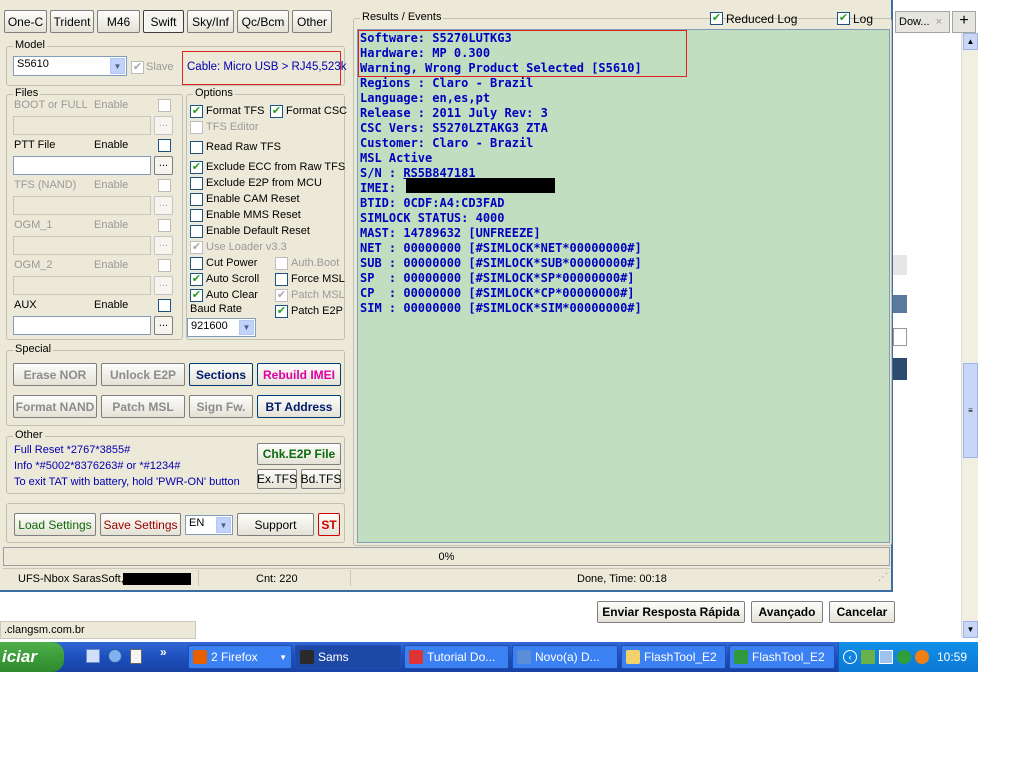 This screenshot has width=1024, height=768. I want to click on erase-nor-button: Erase NOR, so click(55, 374).